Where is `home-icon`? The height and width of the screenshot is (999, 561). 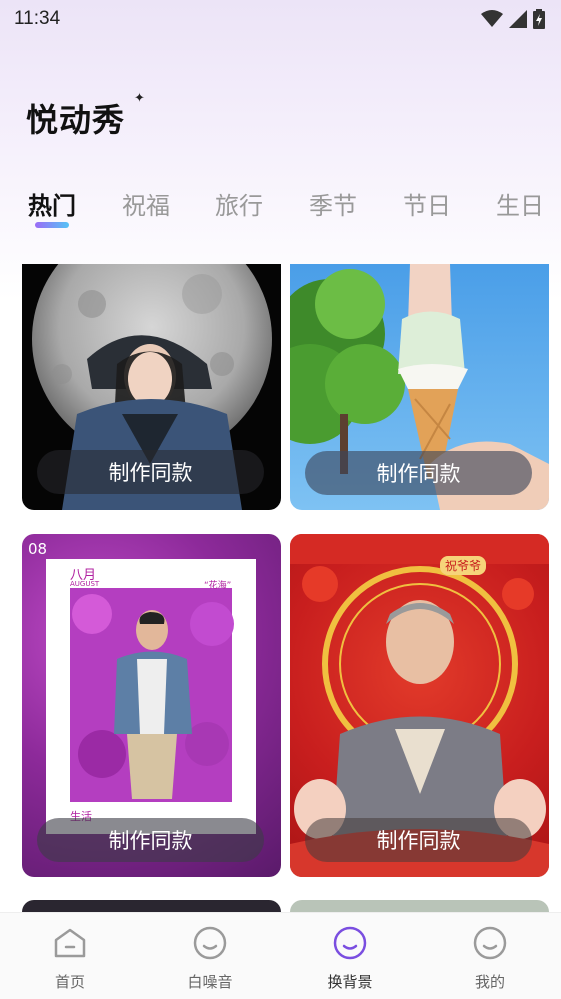
home-icon is located at coordinates (70, 943).